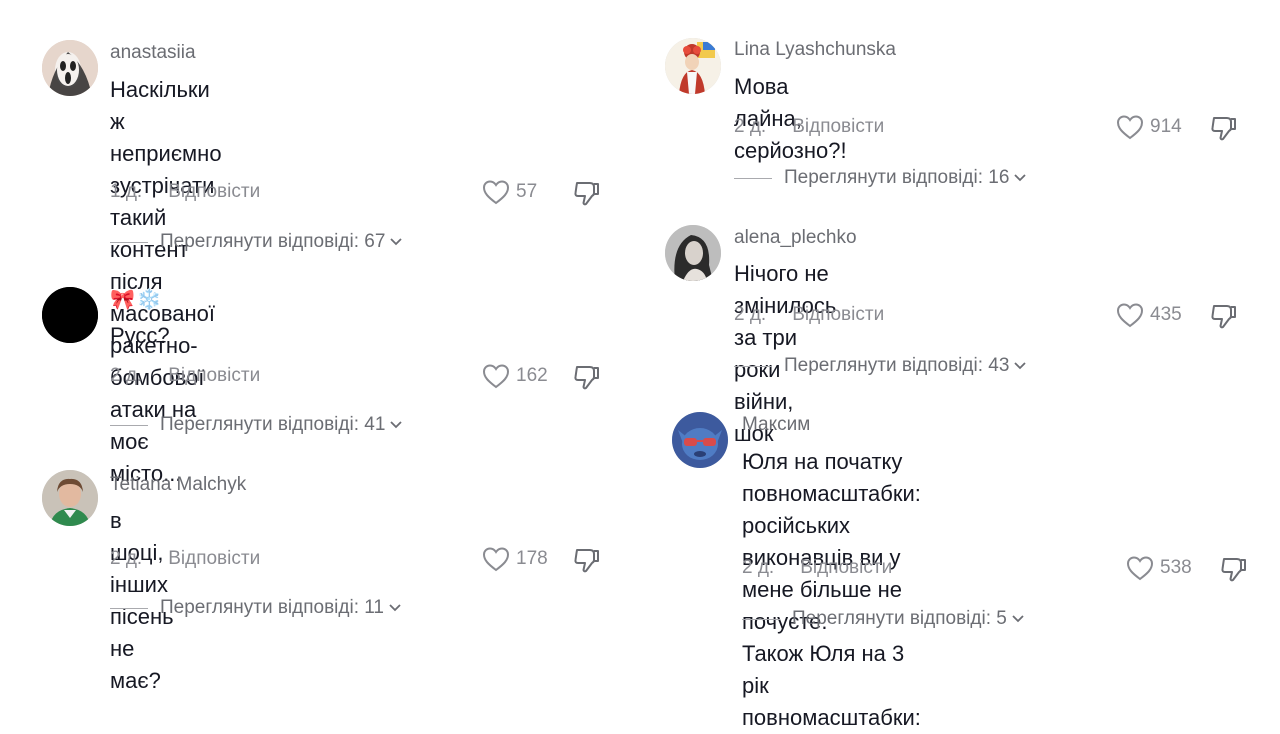 The height and width of the screenshot is (734, 1280). I want to click on username: Максим, so click(776, 425).